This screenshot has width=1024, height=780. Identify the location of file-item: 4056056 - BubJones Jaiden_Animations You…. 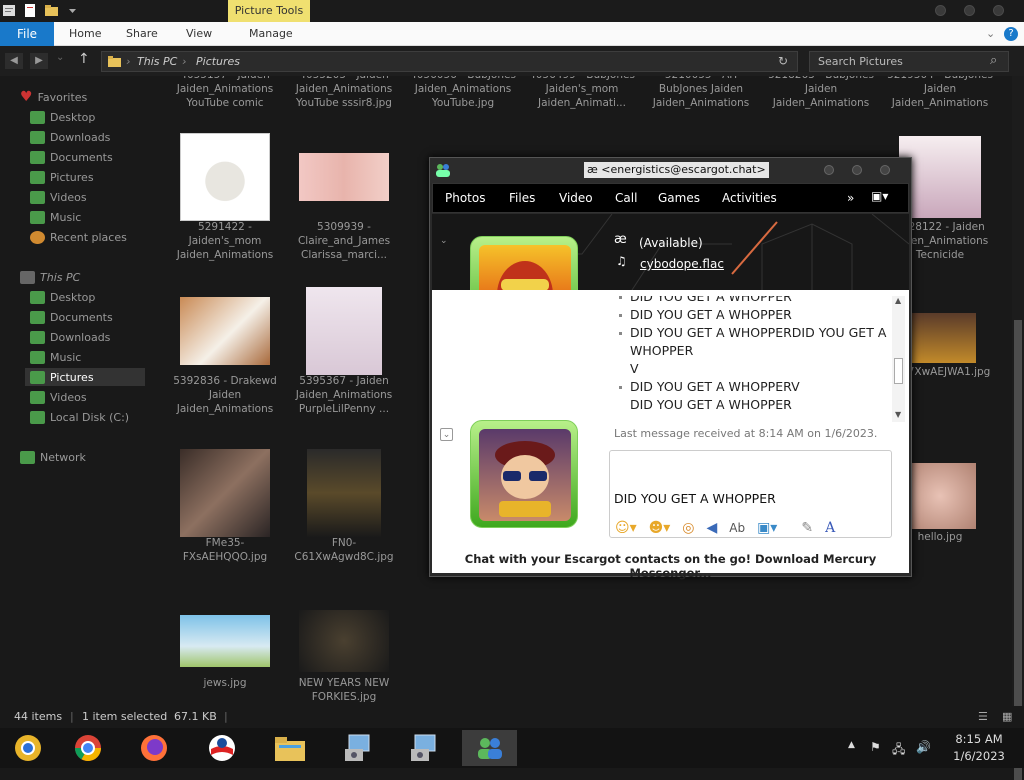
(463, 93).